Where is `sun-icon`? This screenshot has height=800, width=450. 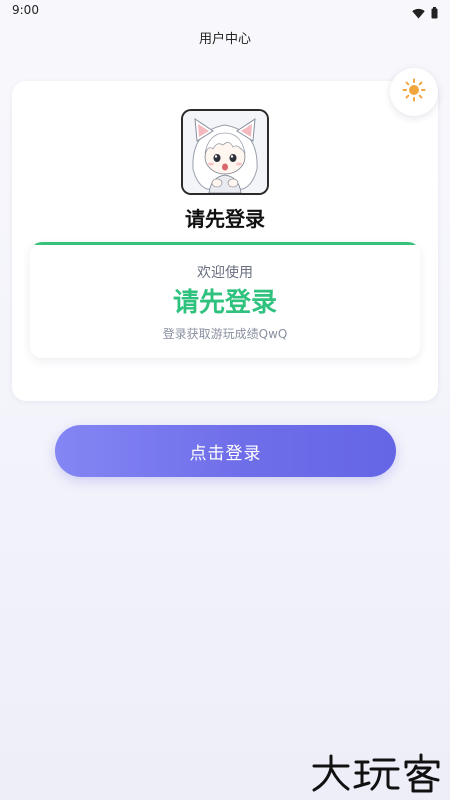 sun-icon is located at coordinates (414, 92).